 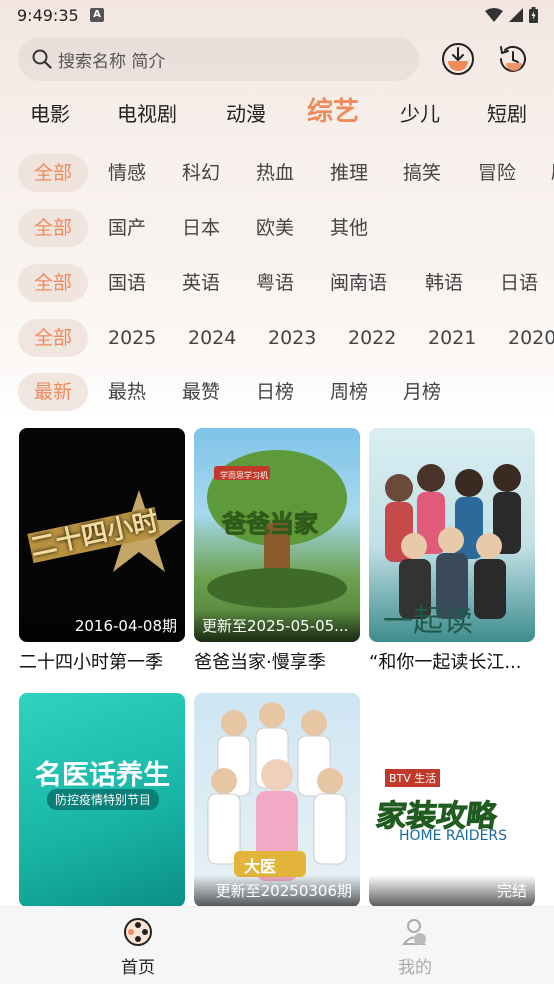 I want to click on show-card: BTV 生活 家装攻略 HOME RAIDERS 完结, so click(x=452, y=803).